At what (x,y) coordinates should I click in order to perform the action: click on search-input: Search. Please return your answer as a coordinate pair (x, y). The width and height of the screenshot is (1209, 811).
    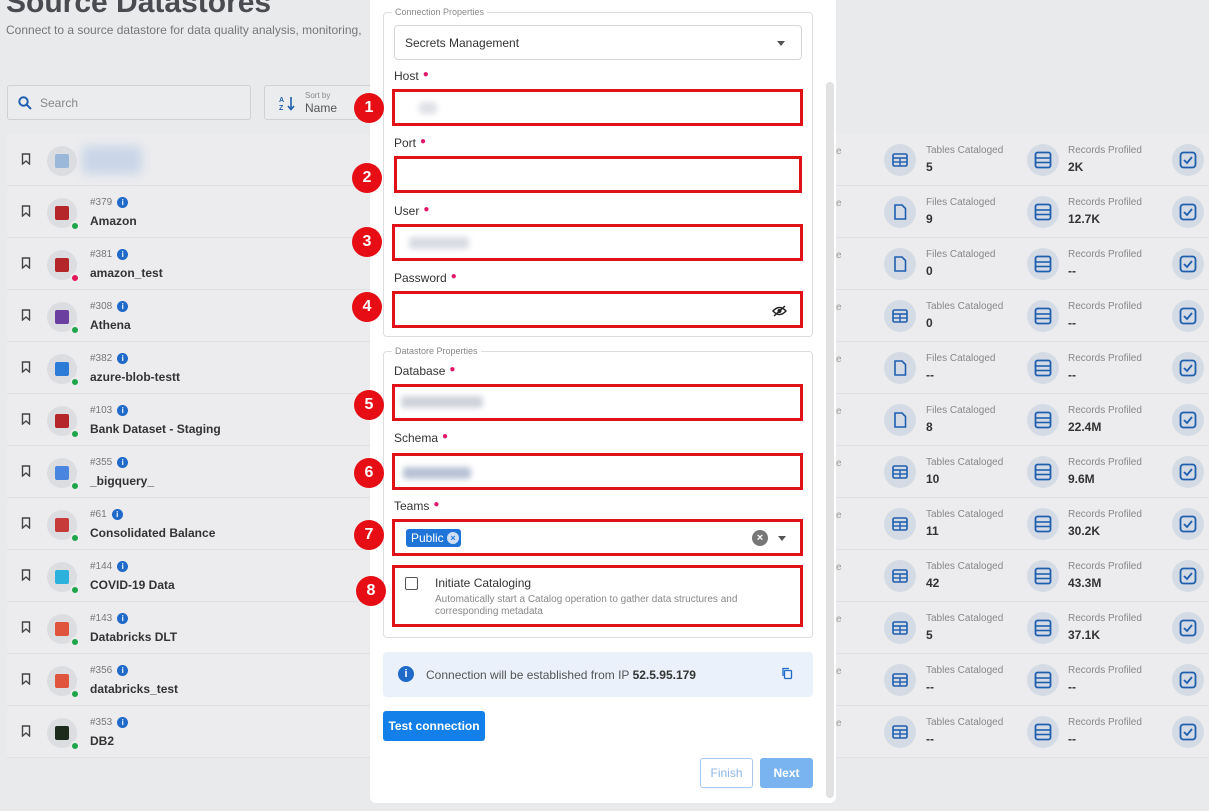
    Looking at the image, I should click on (129, 102).